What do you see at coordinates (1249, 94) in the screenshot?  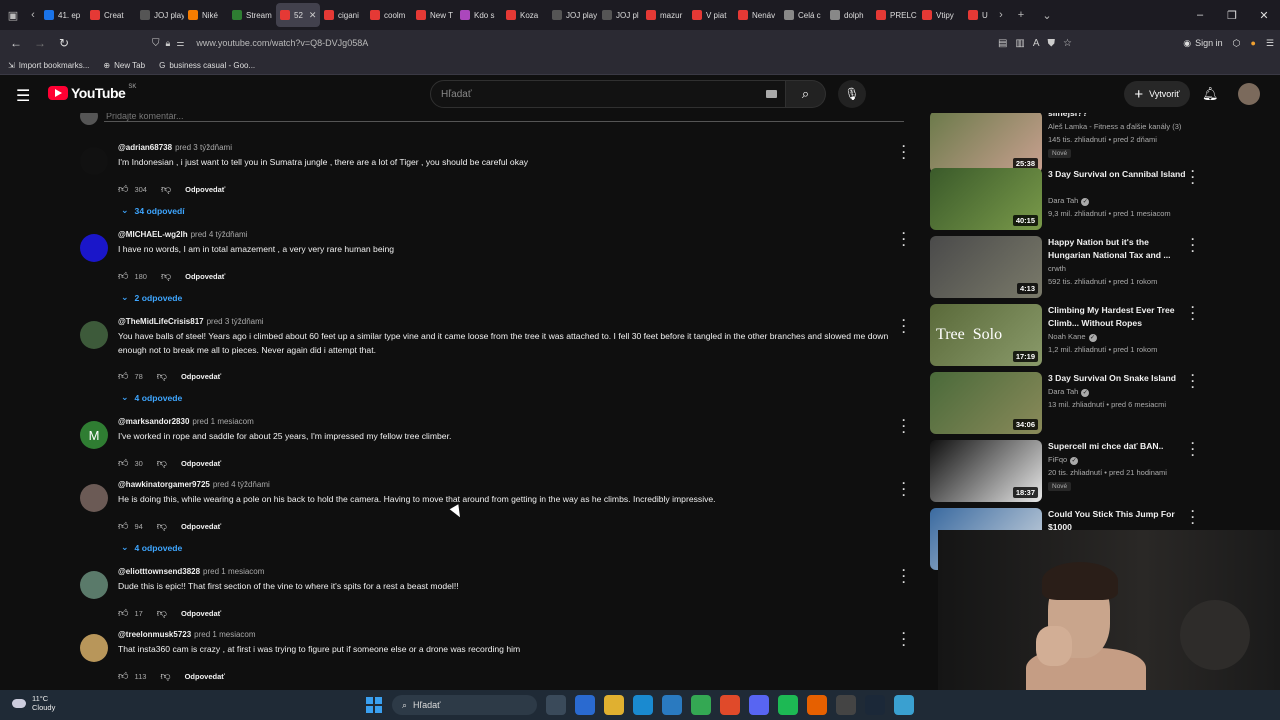 I see `user-avatar` at bounding box center [1249, 94].